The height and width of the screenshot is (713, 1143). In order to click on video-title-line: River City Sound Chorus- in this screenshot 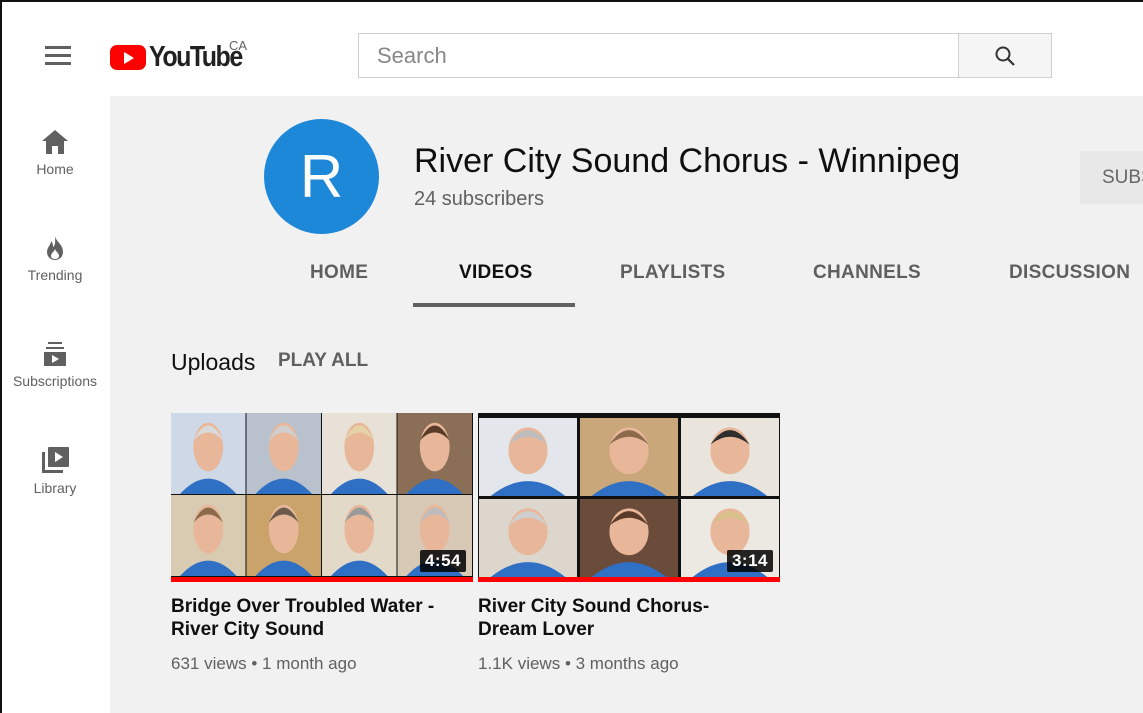, I will do `click(594, 606)`.